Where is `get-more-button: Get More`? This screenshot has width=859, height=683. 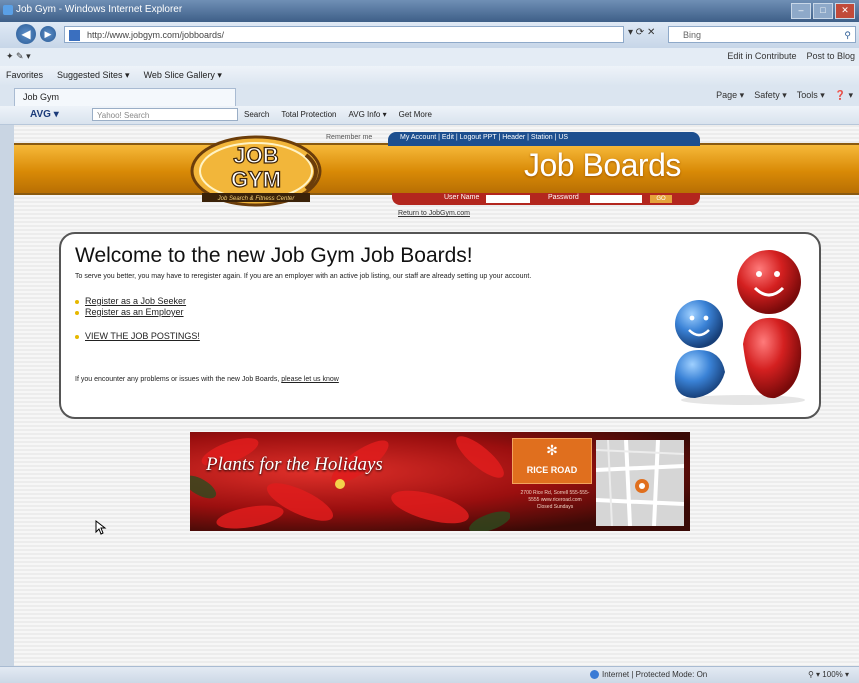
get-more-button: Get More is located at coordinates (415, 114).